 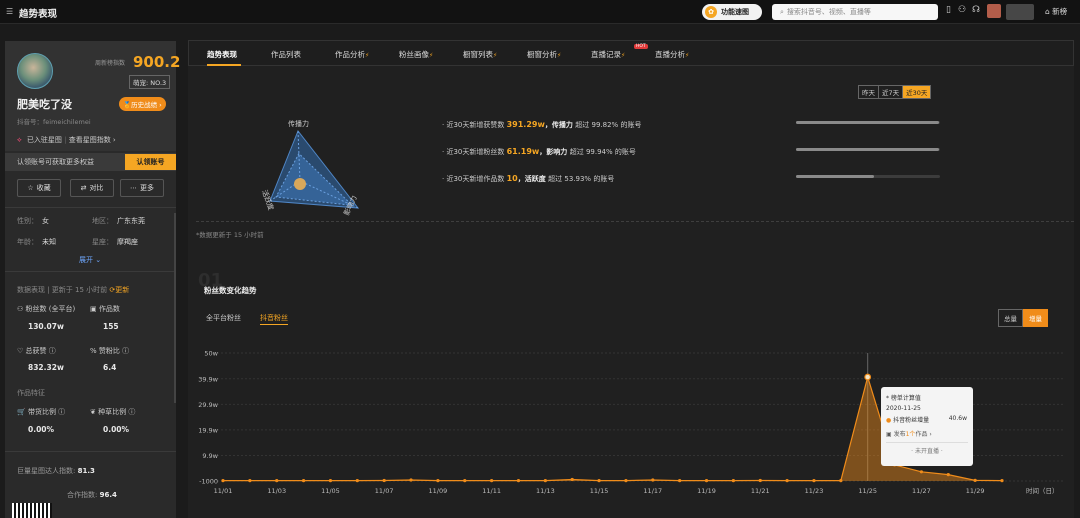 I want to click on y-tick-label: 50w, so click(x=211, y=354).